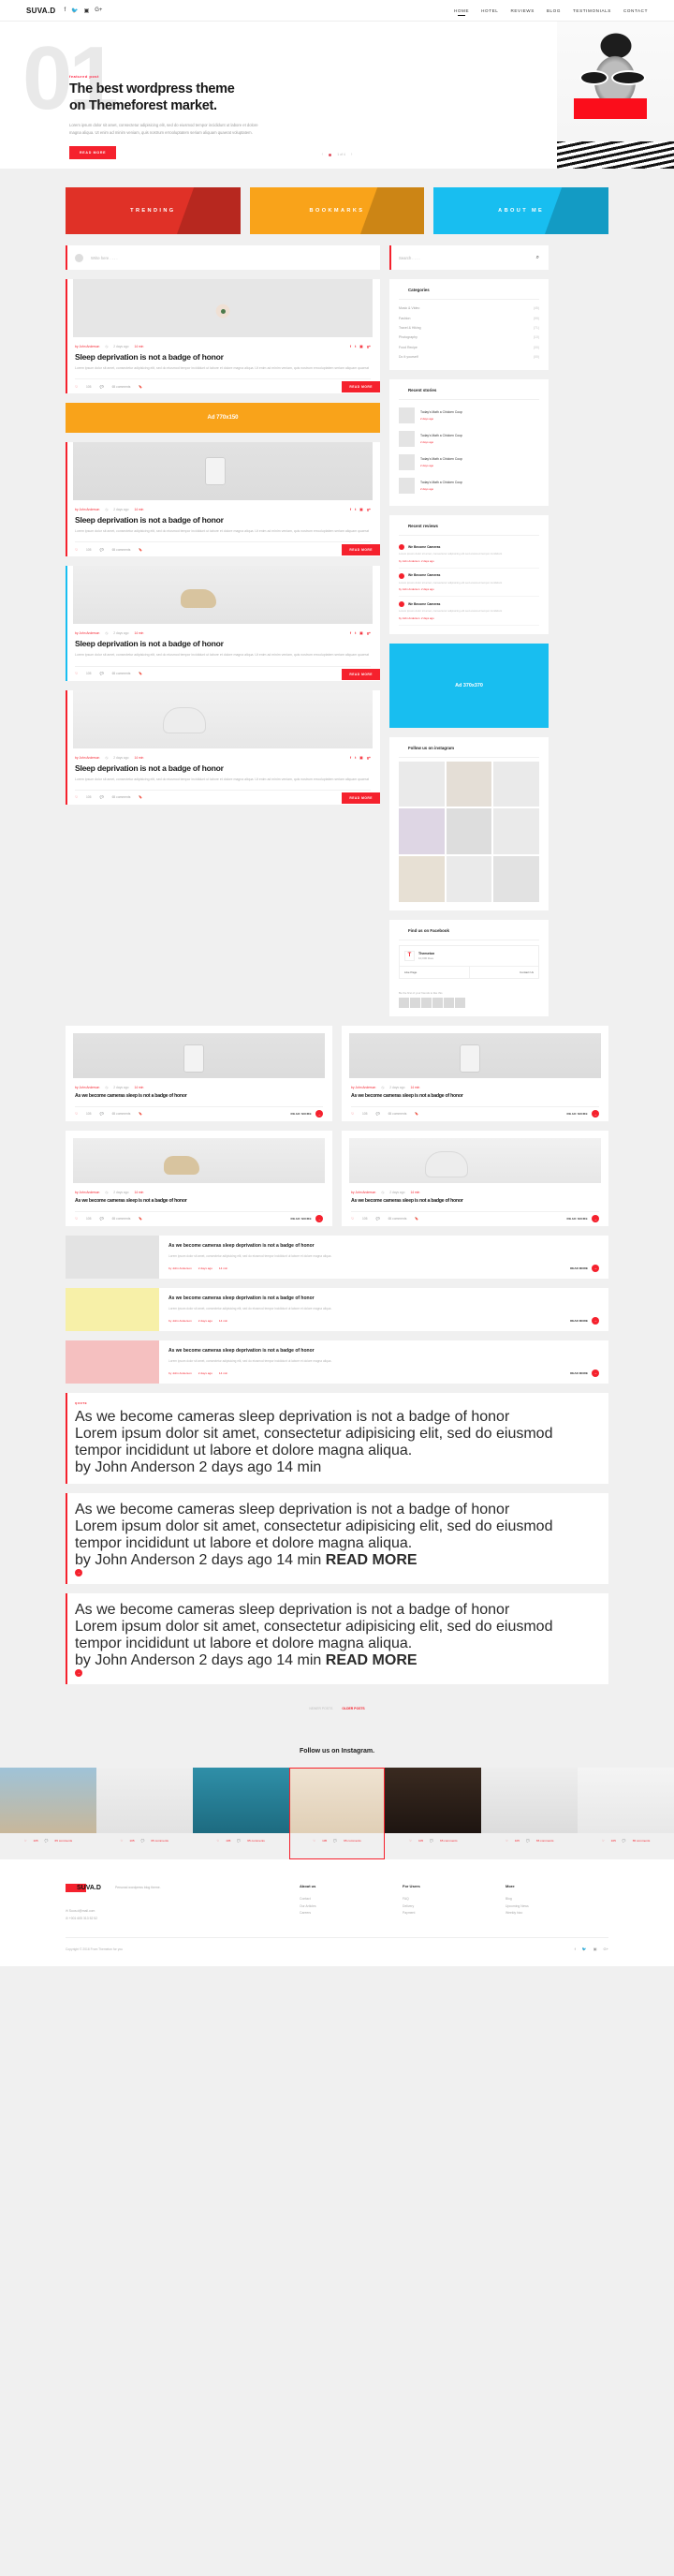 This screenshot has width=674, height=2576. What do you see at coordinates (361, 674) in the screenshot?
I see `post-read-more-button: READ MORE` at bounding box center [361, 674].